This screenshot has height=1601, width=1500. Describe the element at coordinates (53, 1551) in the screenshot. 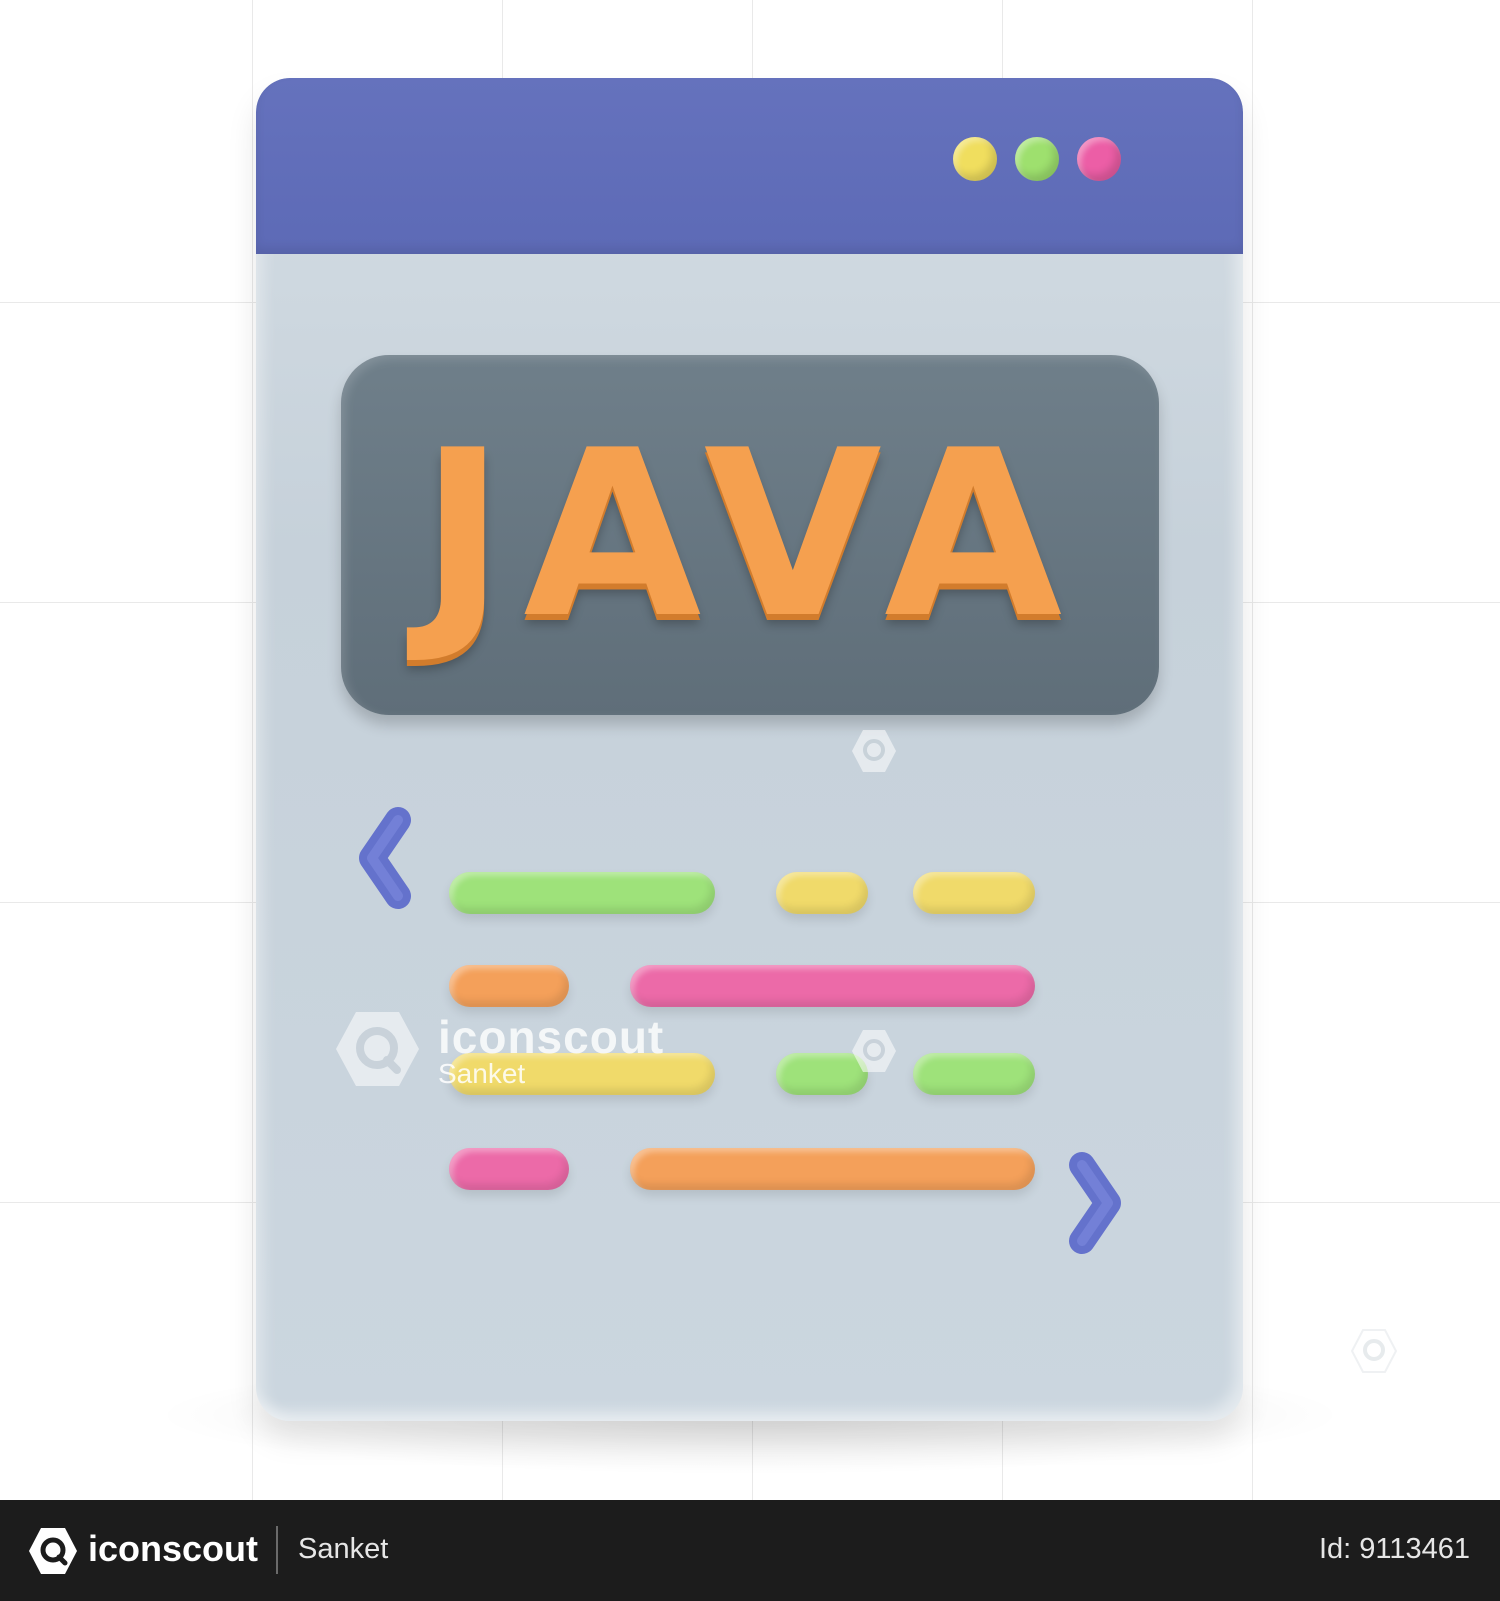

I see `iconscout-logo-icon` at that location.